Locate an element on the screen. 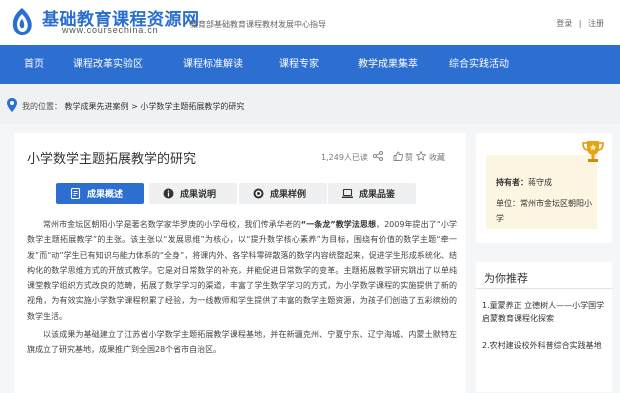  trophy-icon is located at coordinates (593, 151).